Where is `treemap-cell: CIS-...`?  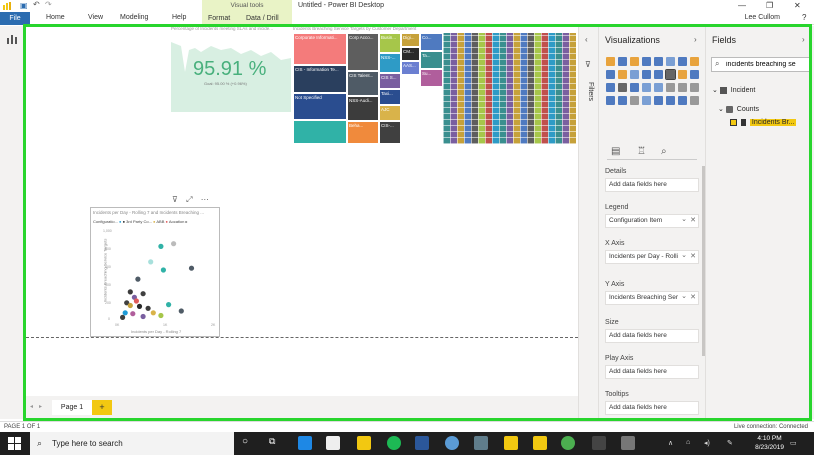 treemap-cell: CIS-... is located at coordinates (390, 132).